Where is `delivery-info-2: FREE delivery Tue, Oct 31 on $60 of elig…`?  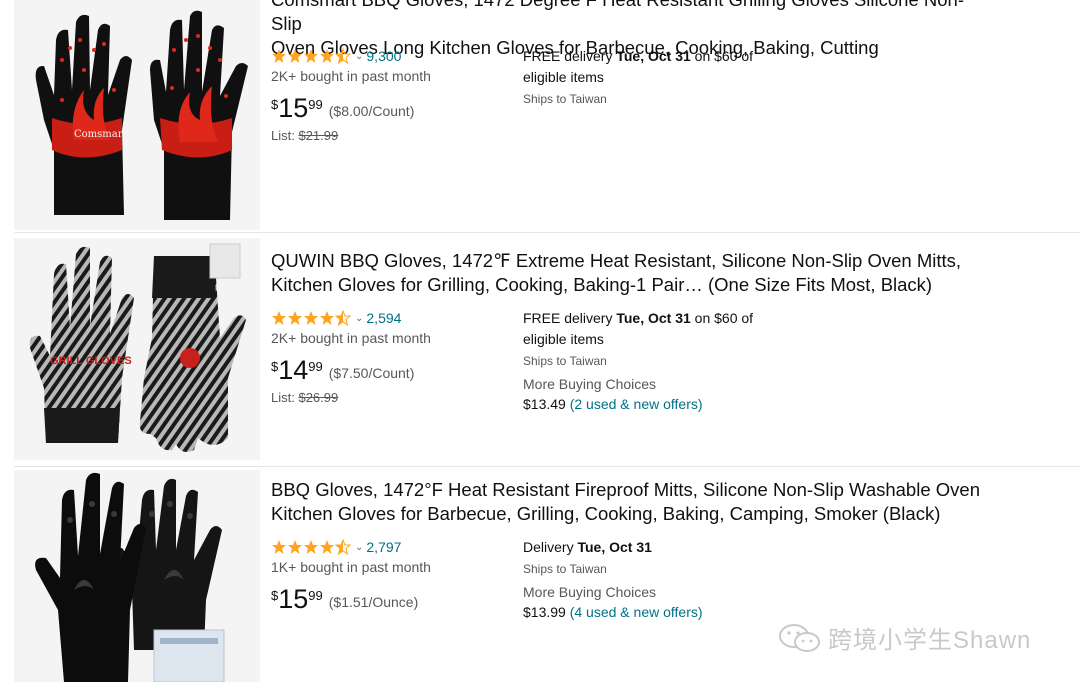
delivery-info-2: FREE delivery Tue, Oct 31 on $60 of elig… is located at coordinates (648, 329).